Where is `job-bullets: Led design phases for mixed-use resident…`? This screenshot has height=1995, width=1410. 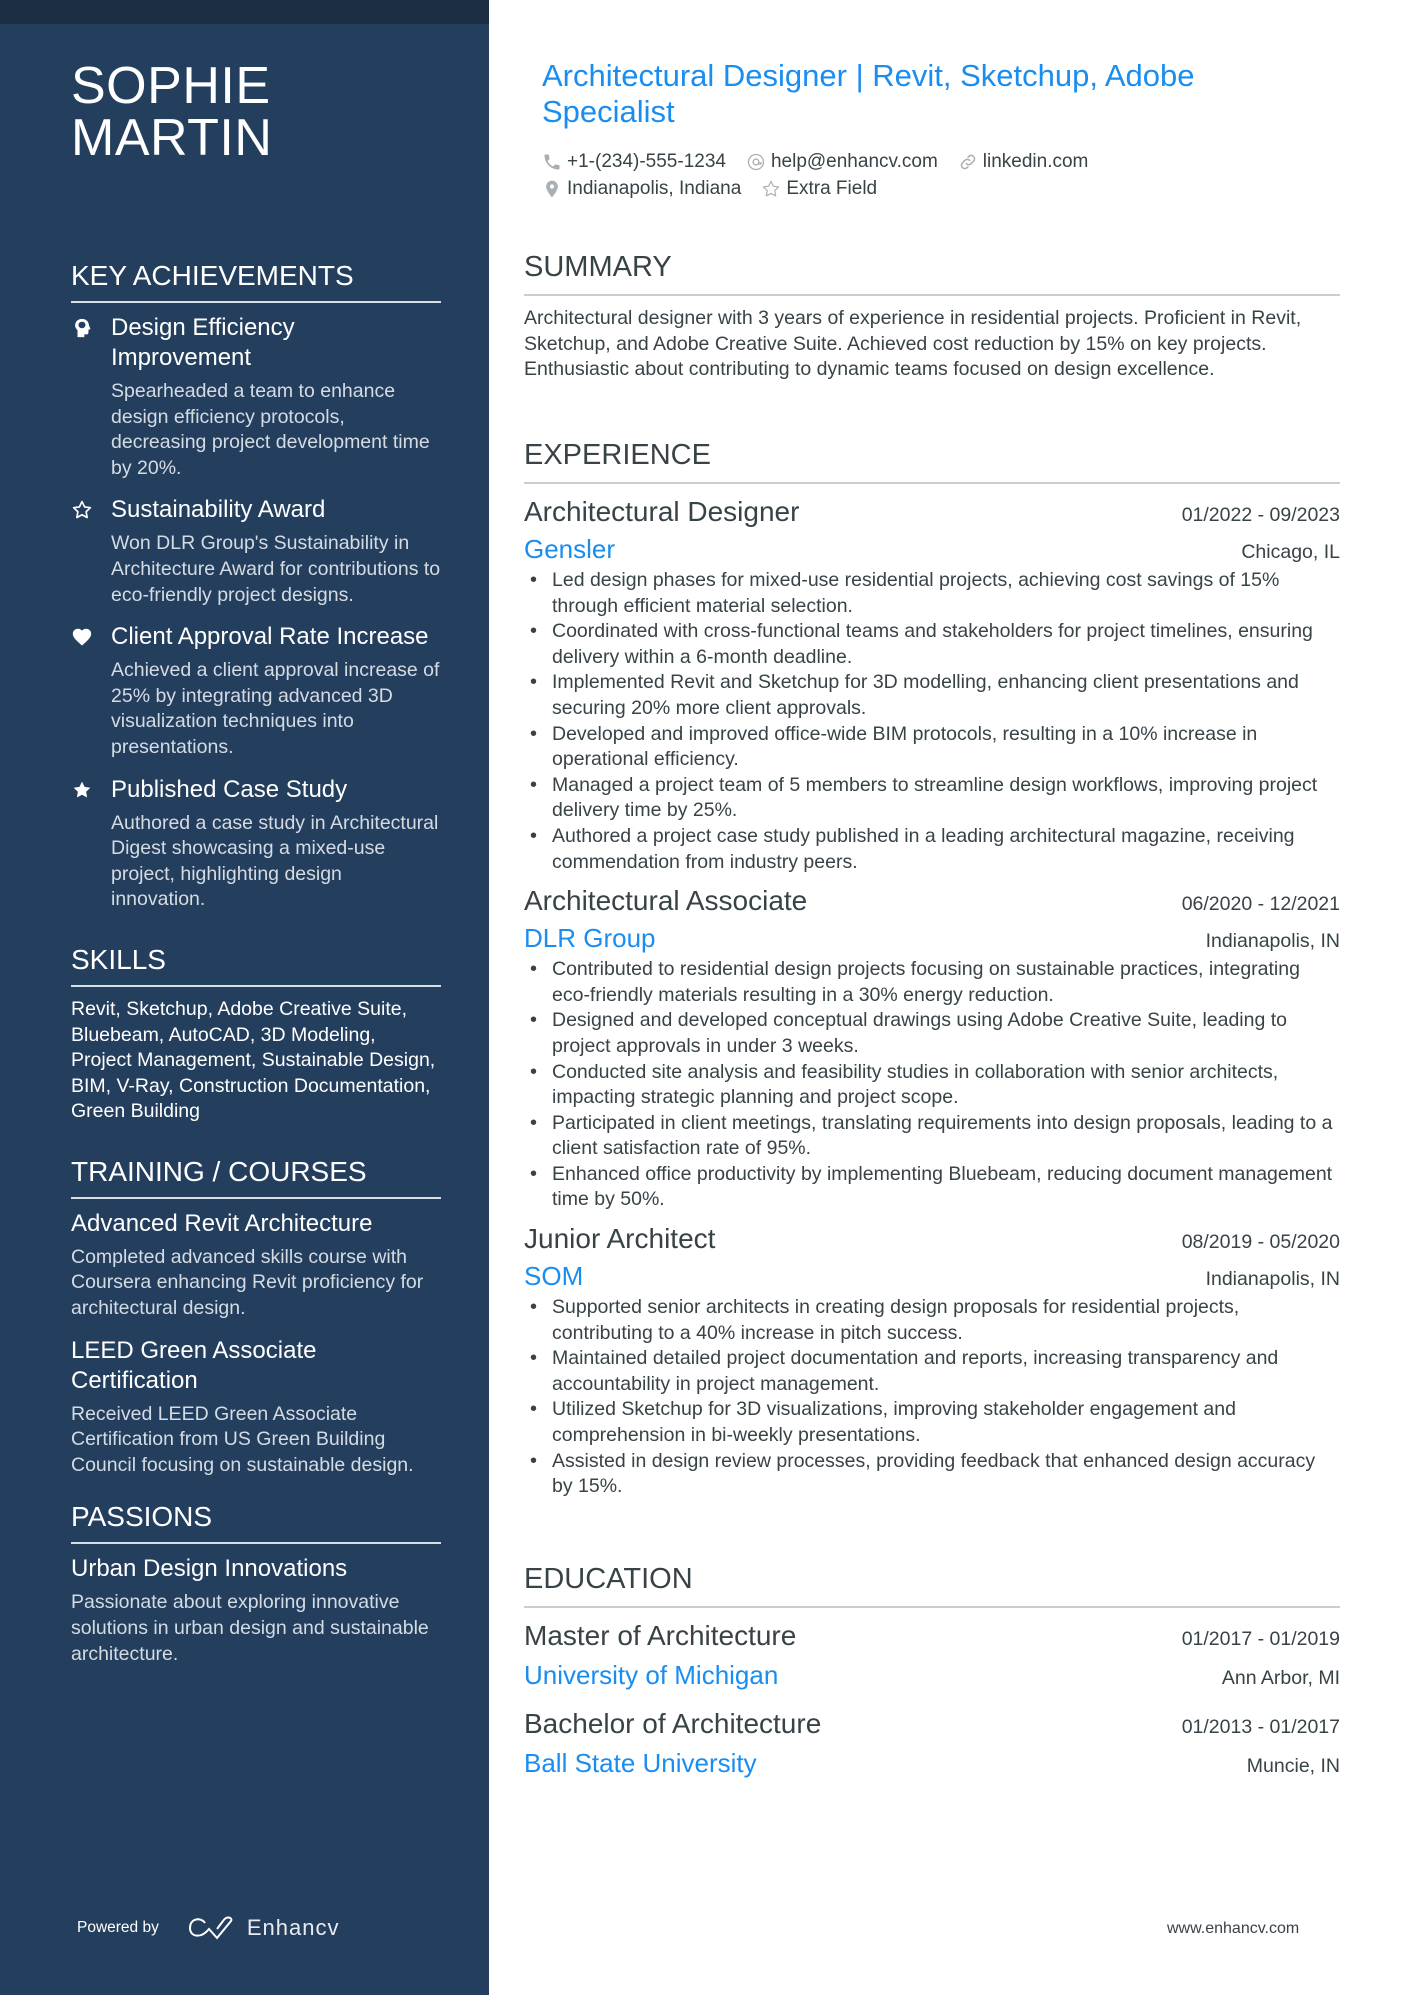
job-bullets: Led design phases for mixed-use resident… is located at coordinates (932, 721).